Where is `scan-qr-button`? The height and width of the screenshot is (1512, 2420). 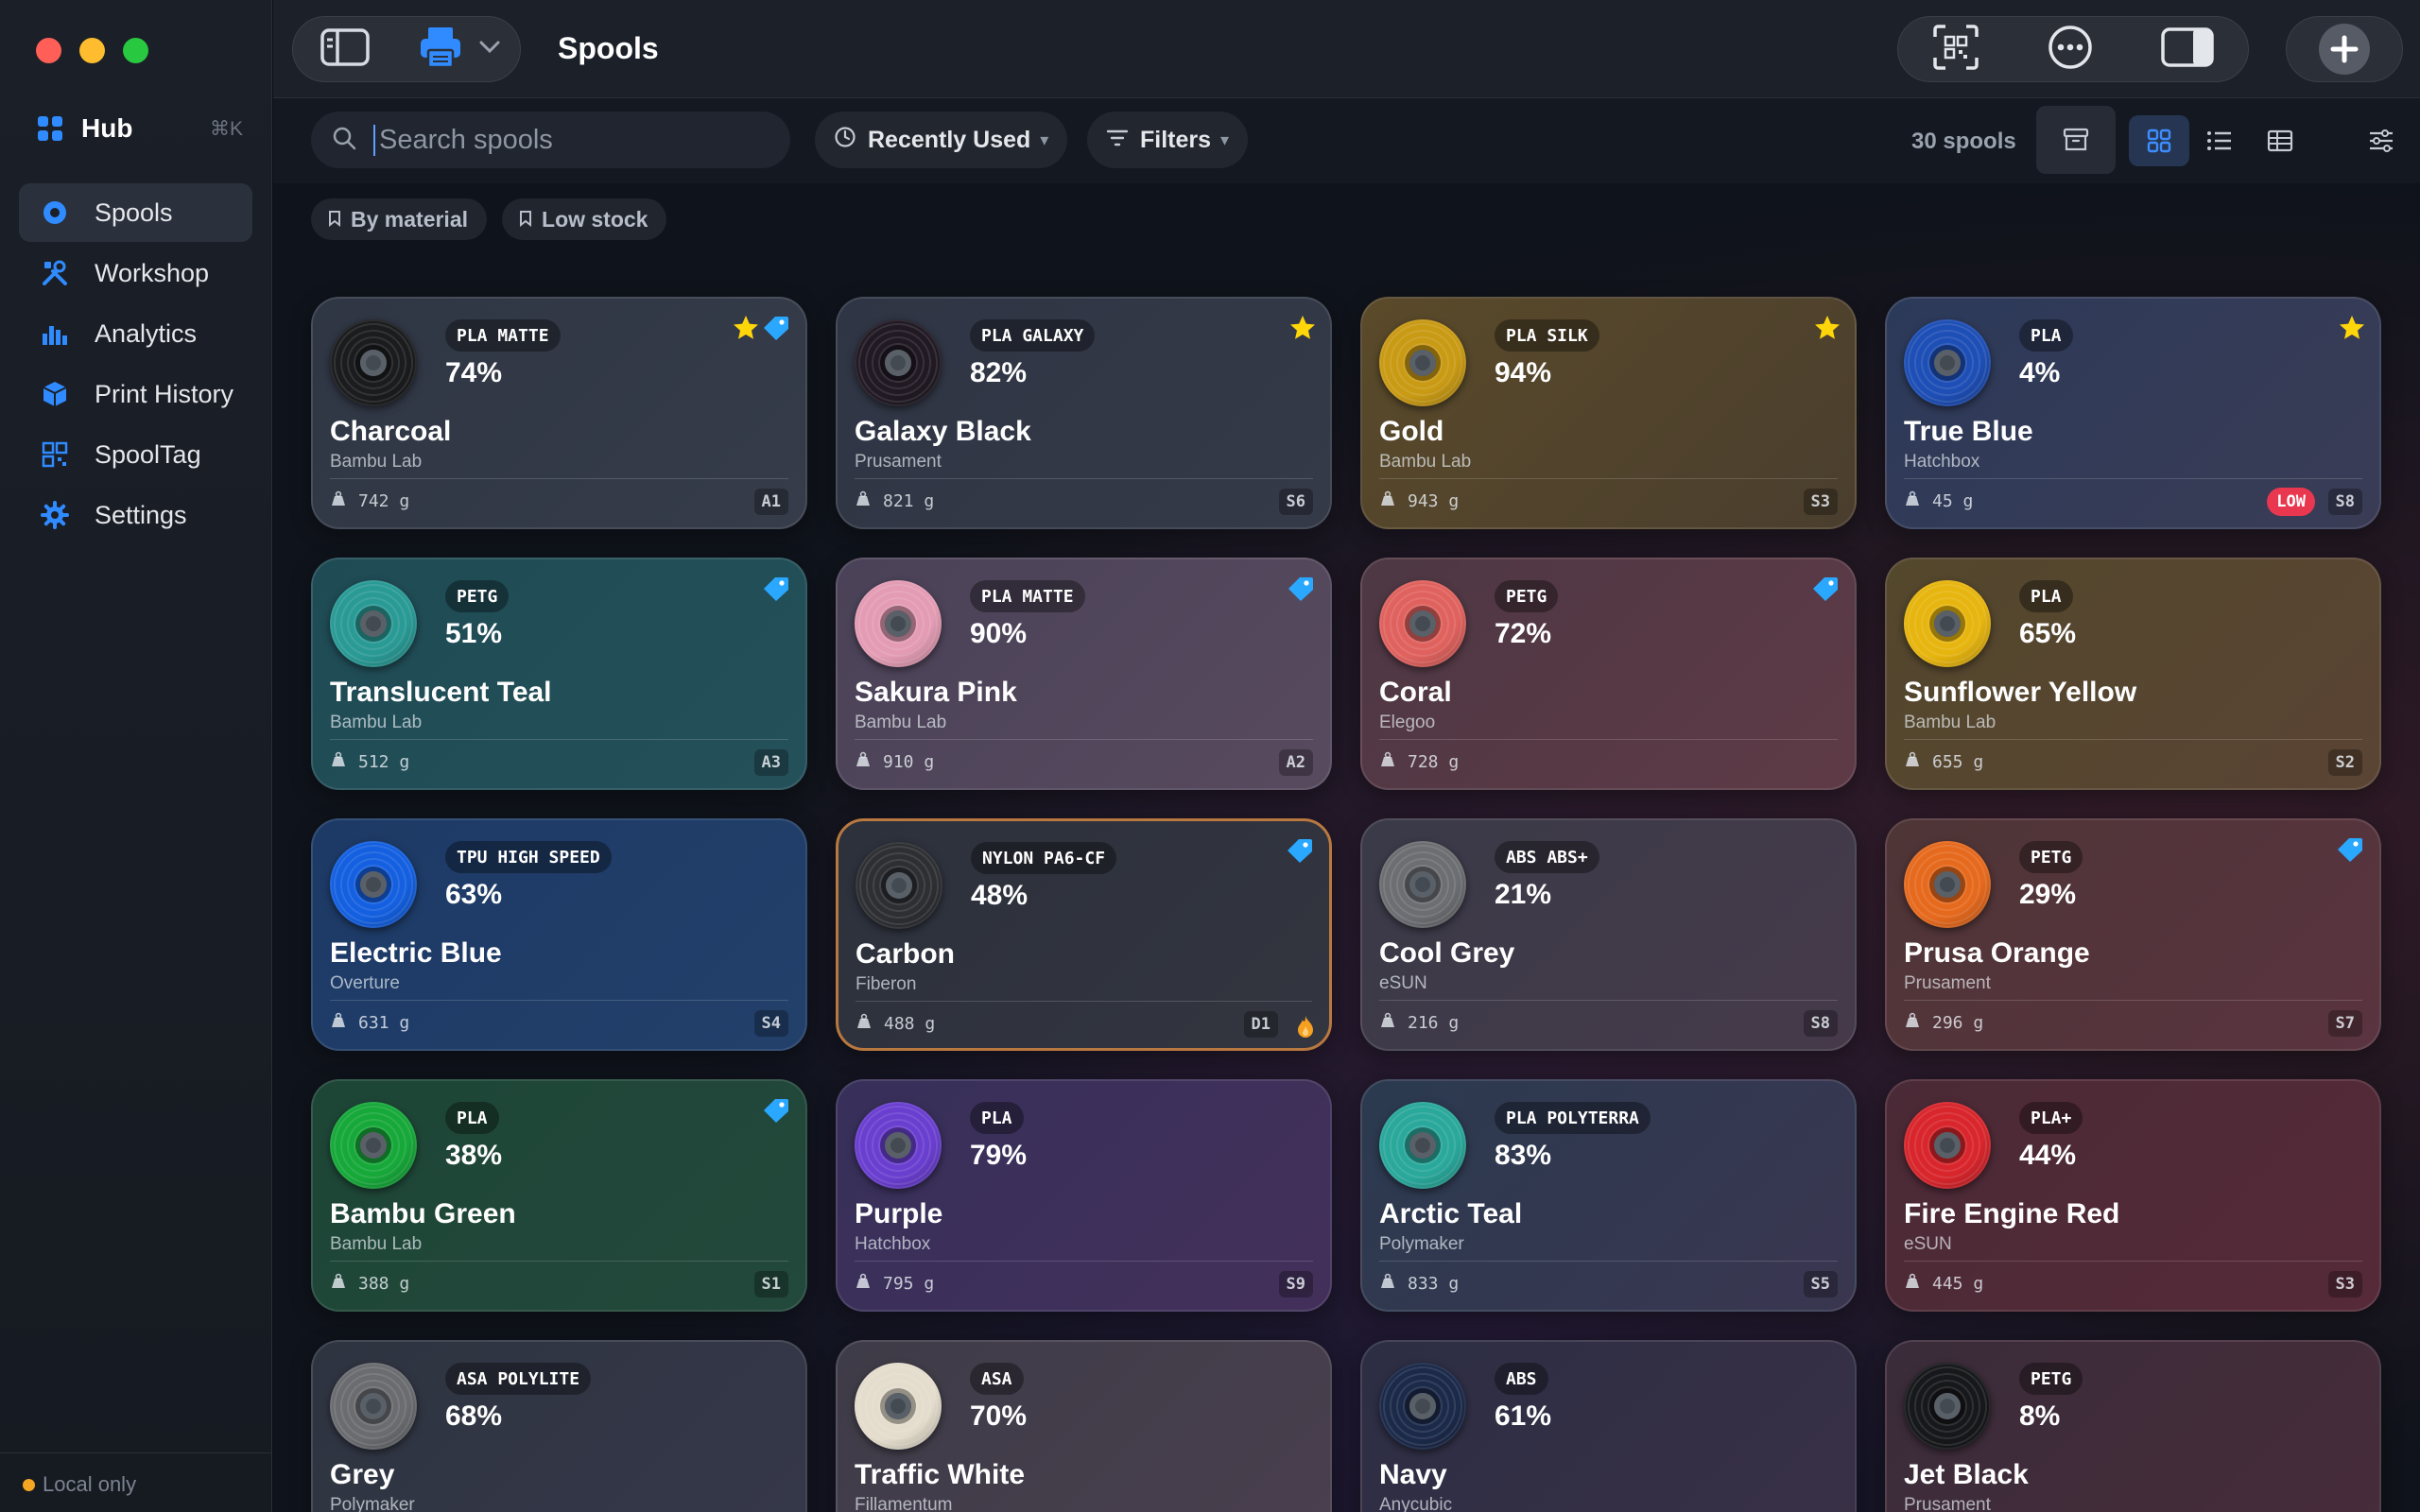 scan-qr-button is located at coordinates (1956, 50).